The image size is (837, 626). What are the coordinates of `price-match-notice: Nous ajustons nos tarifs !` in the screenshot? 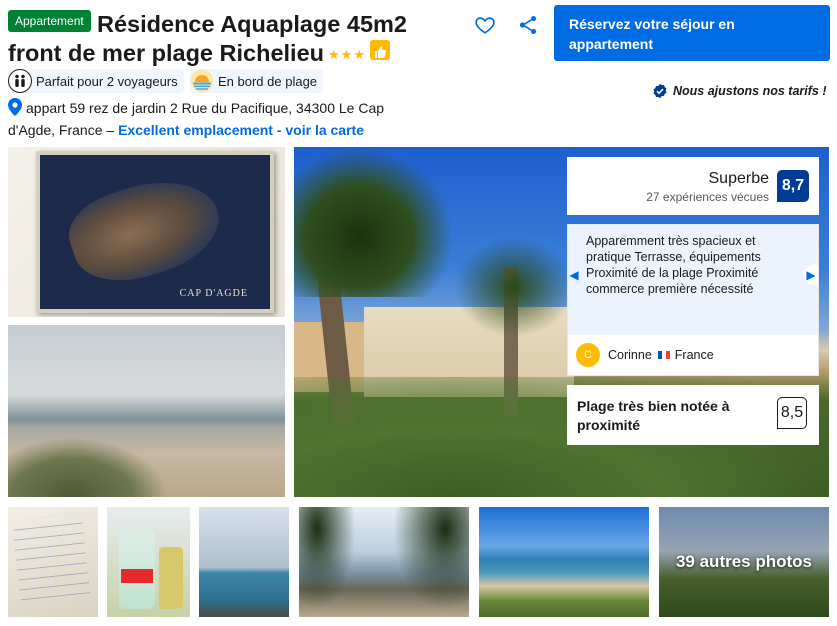 It's located at (739, 91).